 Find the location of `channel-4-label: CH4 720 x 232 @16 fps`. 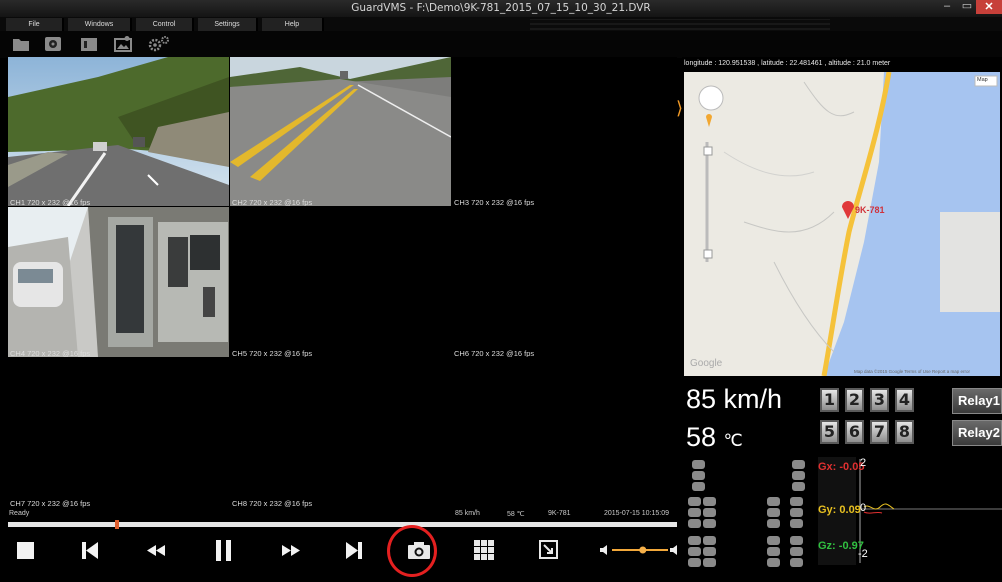

channel-4-label: CH4 720 x 232 @16 fps is located at coordinates (50, 353).